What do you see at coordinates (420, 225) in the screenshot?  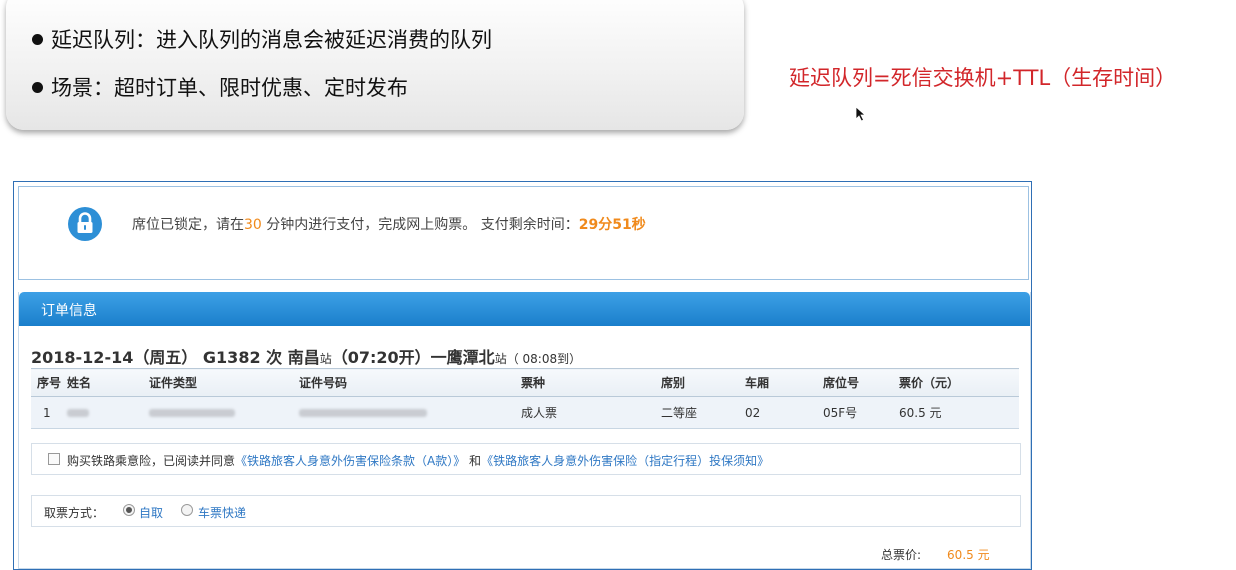 I see `lock-msg-middle: 分钟内进行支付，完成网上购票。 支付剩余时间：` at bounding box center [420, 225].